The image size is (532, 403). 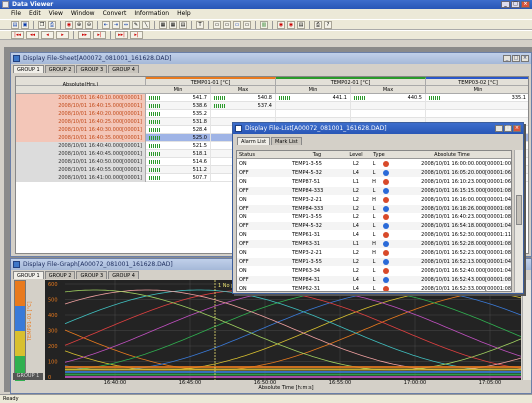 What do you see at coordinates (83, 14) in the screenshot?
I see `menu-window: Window` at bounding box center [83, 14].